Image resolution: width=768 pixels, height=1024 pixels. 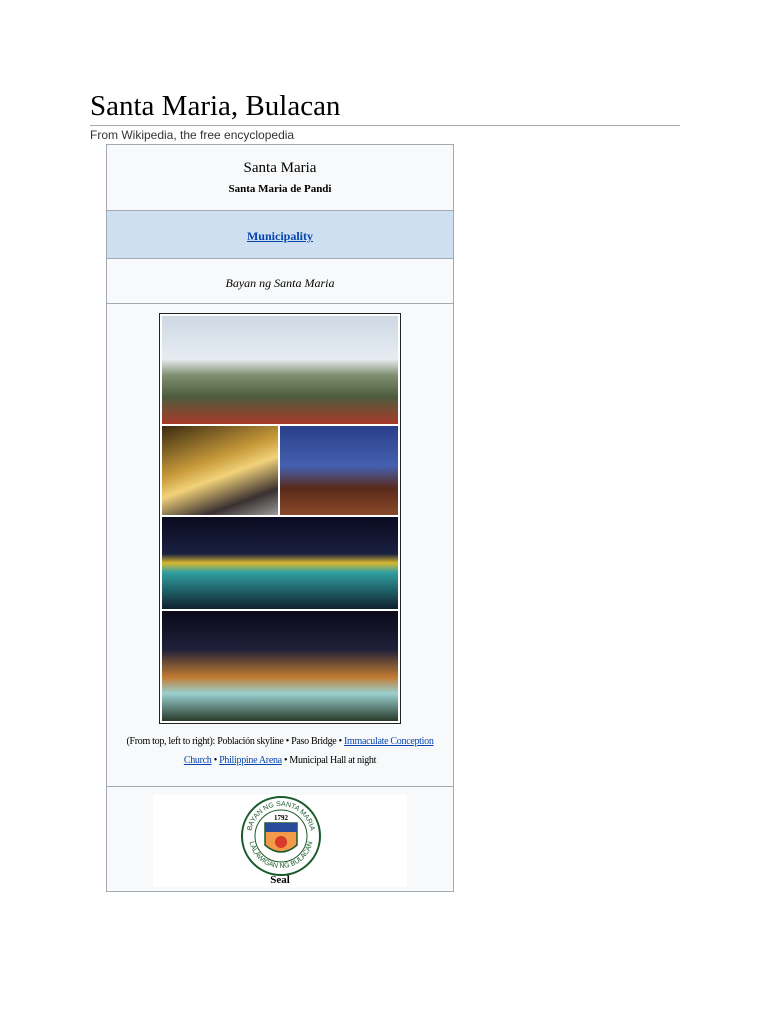 I want to click on page-title: Santa Maria, Bulacan, so click(x=215, y=106).